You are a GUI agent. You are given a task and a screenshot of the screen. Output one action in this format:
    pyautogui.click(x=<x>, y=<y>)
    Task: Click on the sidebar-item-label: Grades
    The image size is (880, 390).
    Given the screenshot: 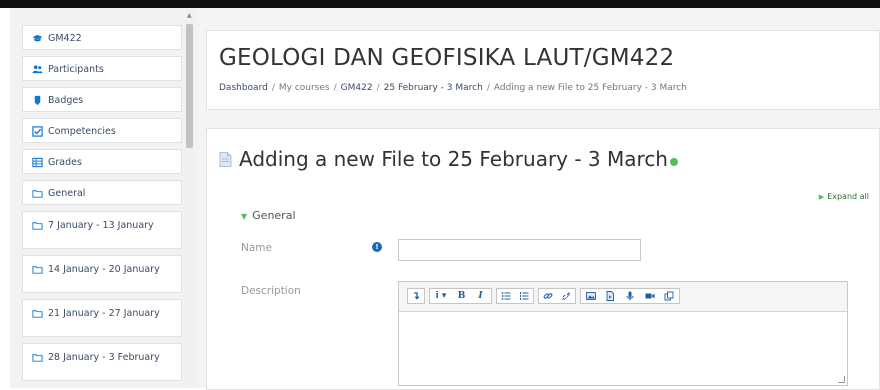 What is the action you would take?
    pyautogui.click(x=65, y=162)
    